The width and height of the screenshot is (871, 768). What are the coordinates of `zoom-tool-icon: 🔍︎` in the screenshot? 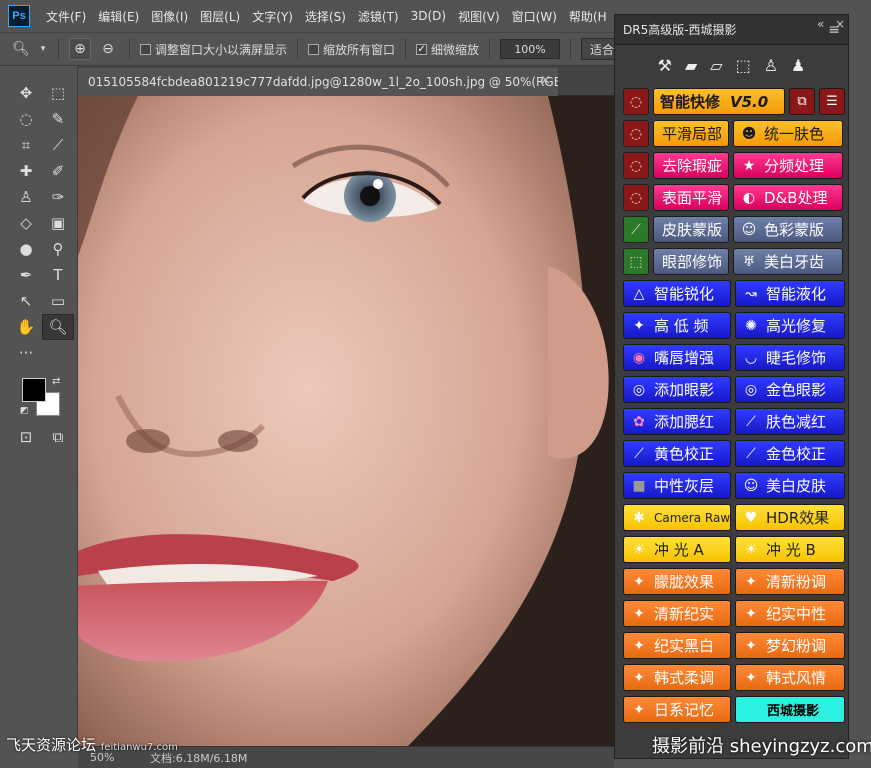 It's located at (21, 49).